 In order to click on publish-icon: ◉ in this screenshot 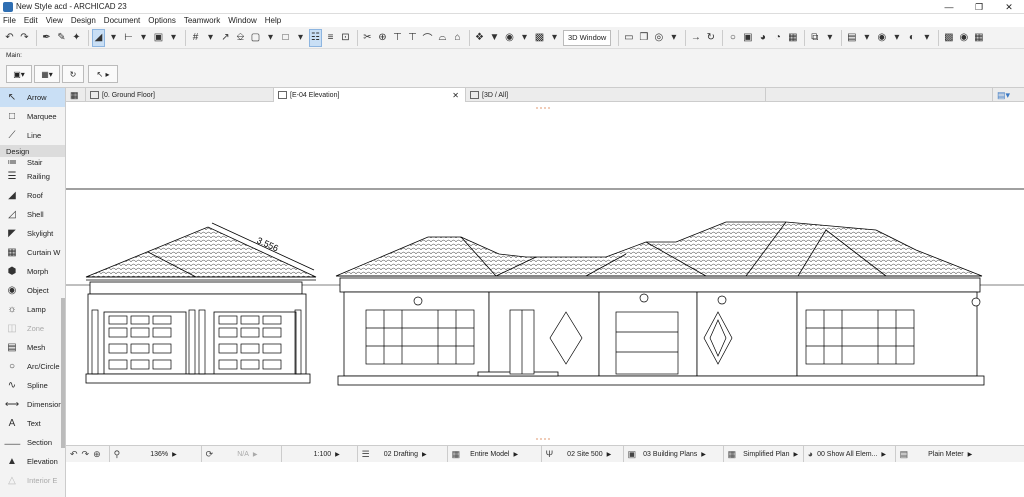, I will do `click(881, 38)`.